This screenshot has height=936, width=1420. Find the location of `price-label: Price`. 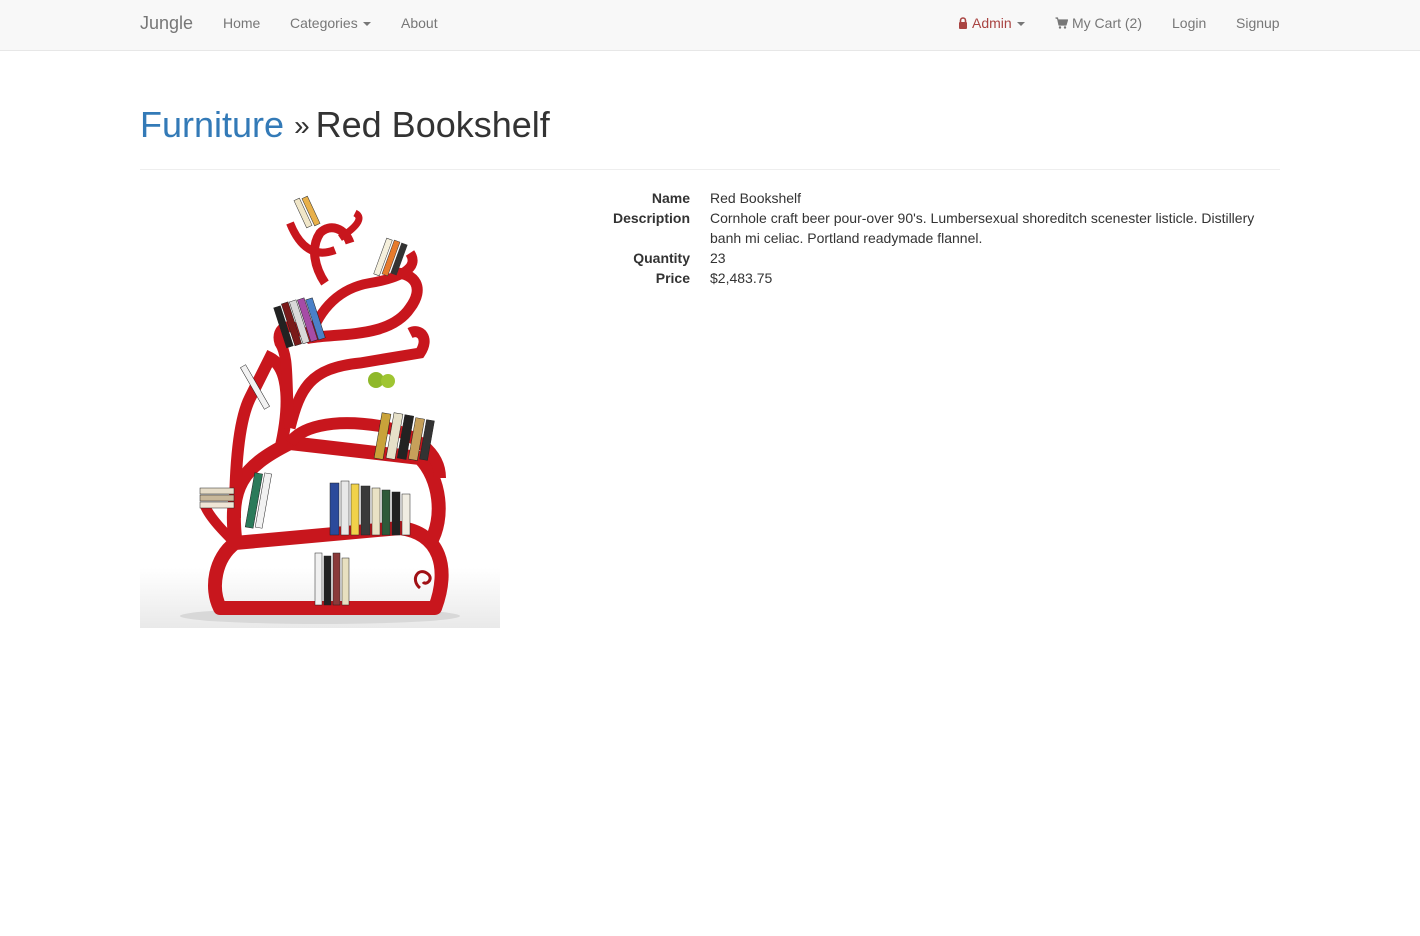

price-label: Price is located at coordinates (672, 278).